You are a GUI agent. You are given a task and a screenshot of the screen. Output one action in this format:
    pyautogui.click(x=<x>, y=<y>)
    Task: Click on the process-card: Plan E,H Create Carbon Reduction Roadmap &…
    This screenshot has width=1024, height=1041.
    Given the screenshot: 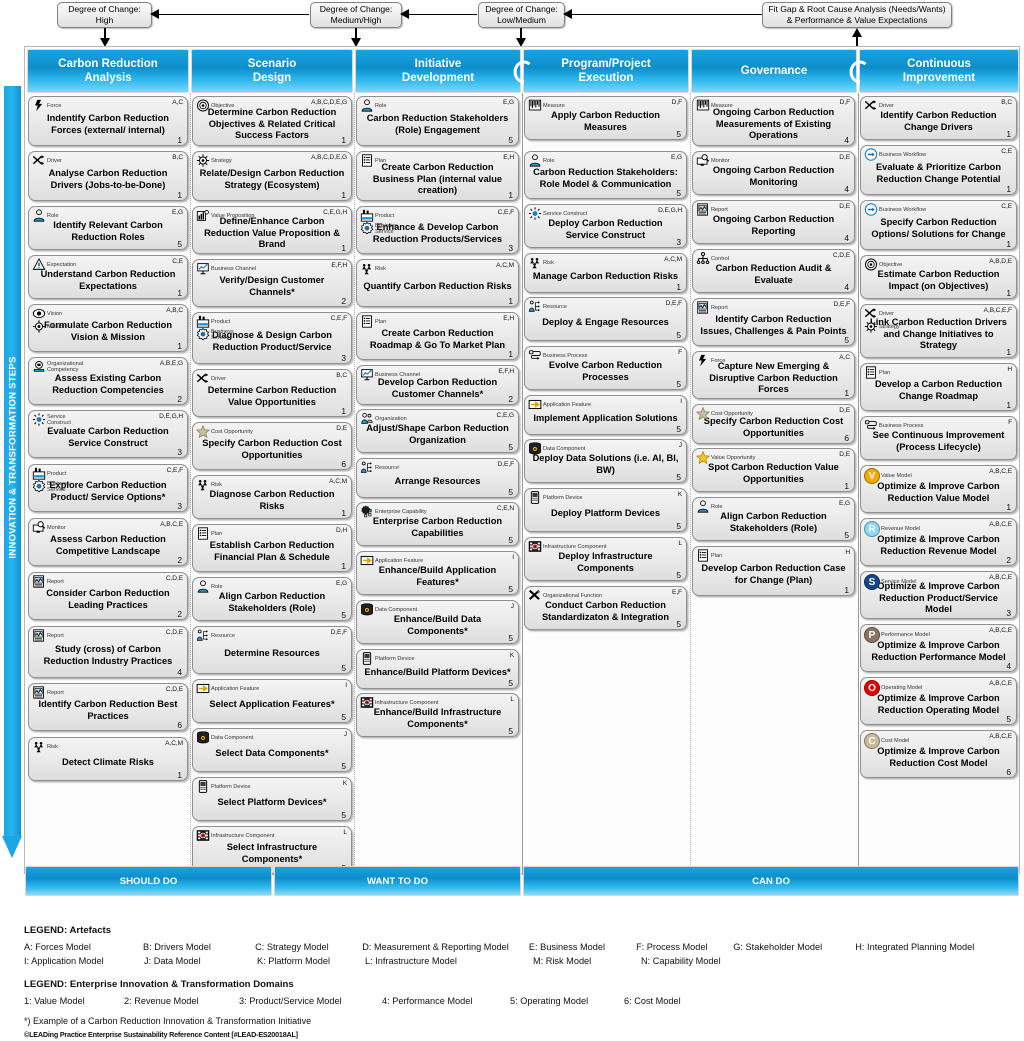 What is the action you would take?
    pyautogui.click(x=437, y=336)
    